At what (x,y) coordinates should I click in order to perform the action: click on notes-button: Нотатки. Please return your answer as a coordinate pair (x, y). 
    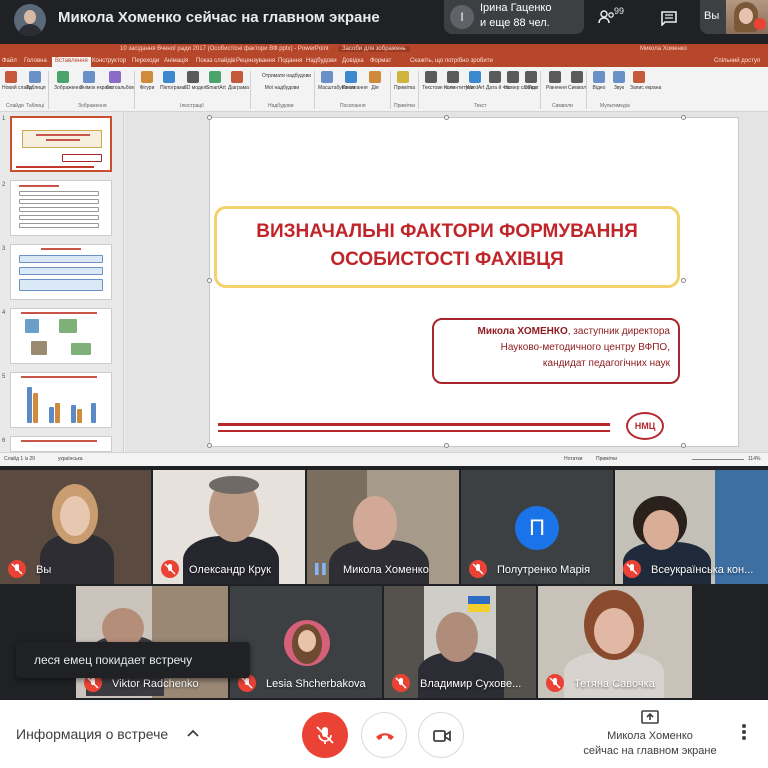
    Looking at the image, I should click on (573, 459).